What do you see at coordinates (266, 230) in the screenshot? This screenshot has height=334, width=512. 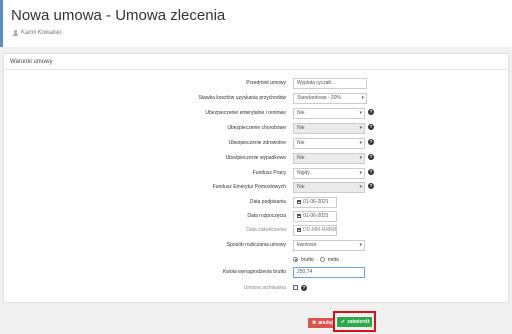 I see `data-zakonczenia-label: Data zakończenia` at bounding box center [266, 230].